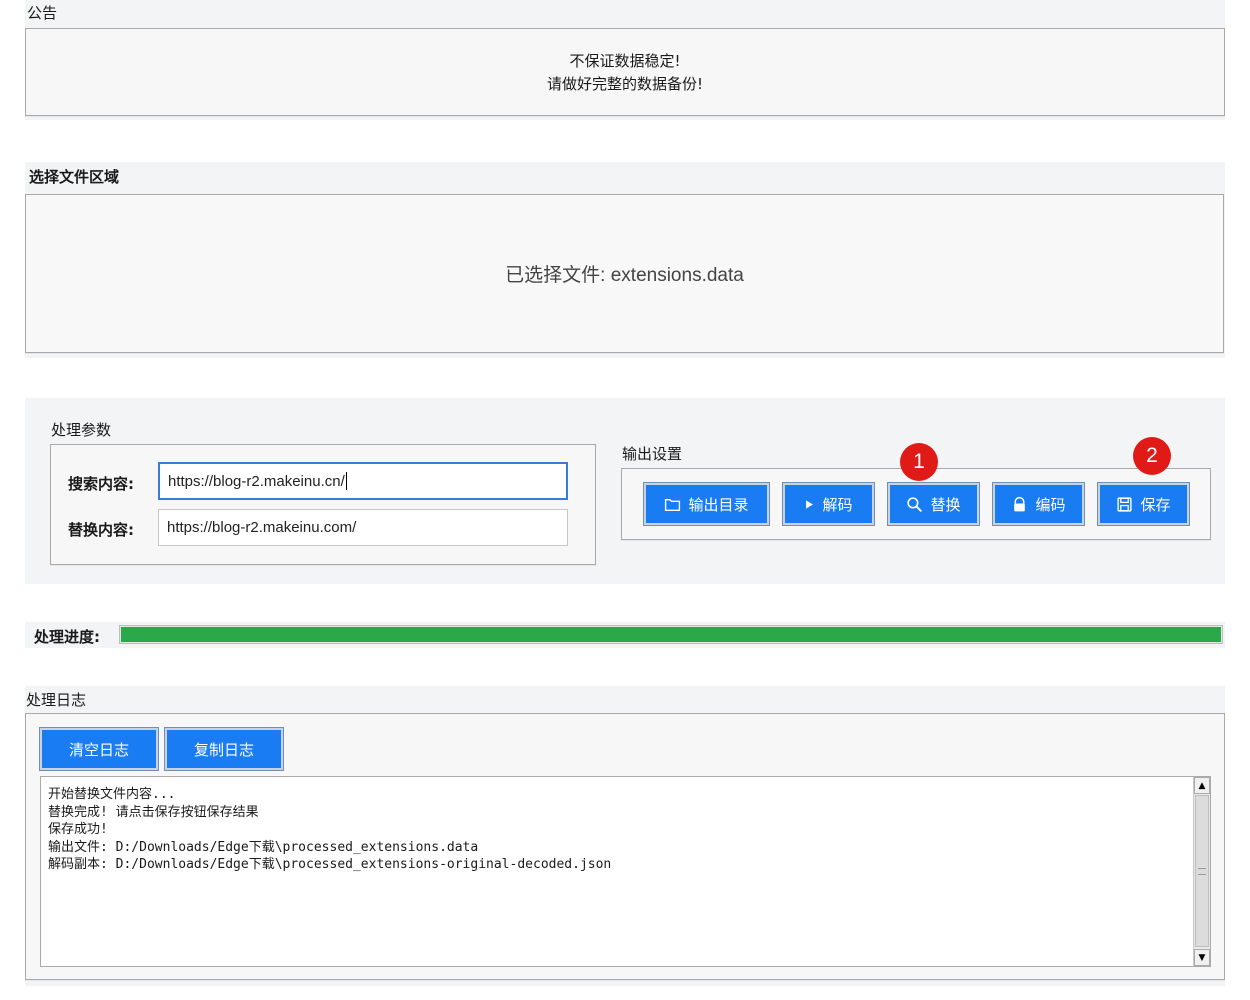 The width and height of the screenshot is (1250, 1000). What do you see at coordinates (78, 829) in the screenshot?
I see `log-line: 保存成功!` at bounding box center [78, 829].